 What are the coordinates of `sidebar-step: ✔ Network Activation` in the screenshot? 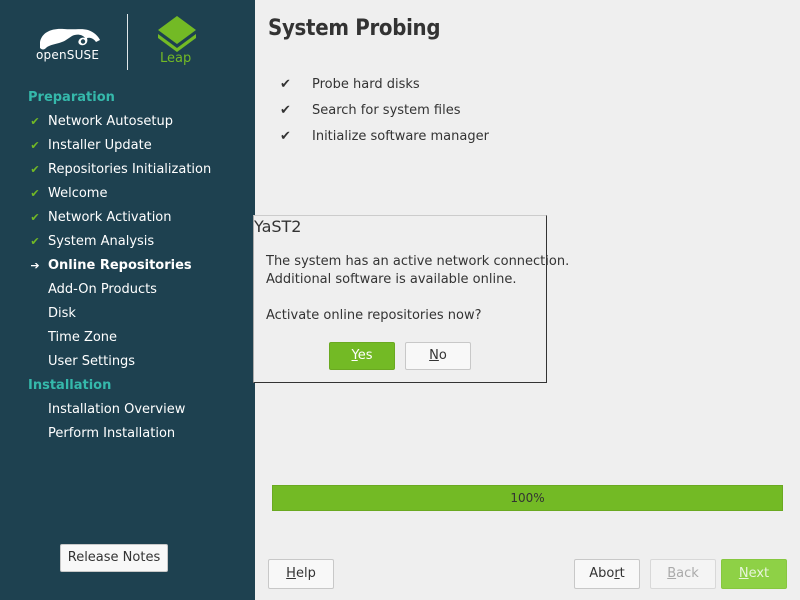 It's located at (127, 220).